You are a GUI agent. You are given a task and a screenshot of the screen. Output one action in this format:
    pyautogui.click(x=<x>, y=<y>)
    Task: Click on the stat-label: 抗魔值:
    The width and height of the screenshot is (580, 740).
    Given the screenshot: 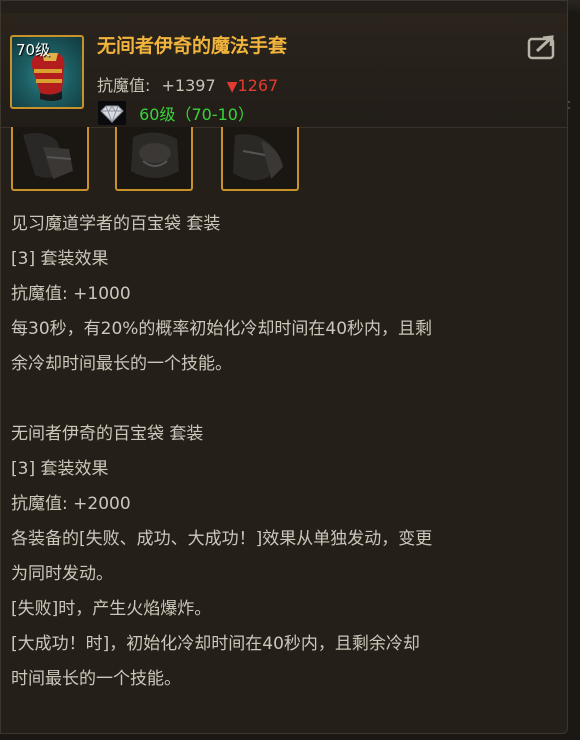 What is the action you would take?
    pyautogui.click(x=124, y=85)
    